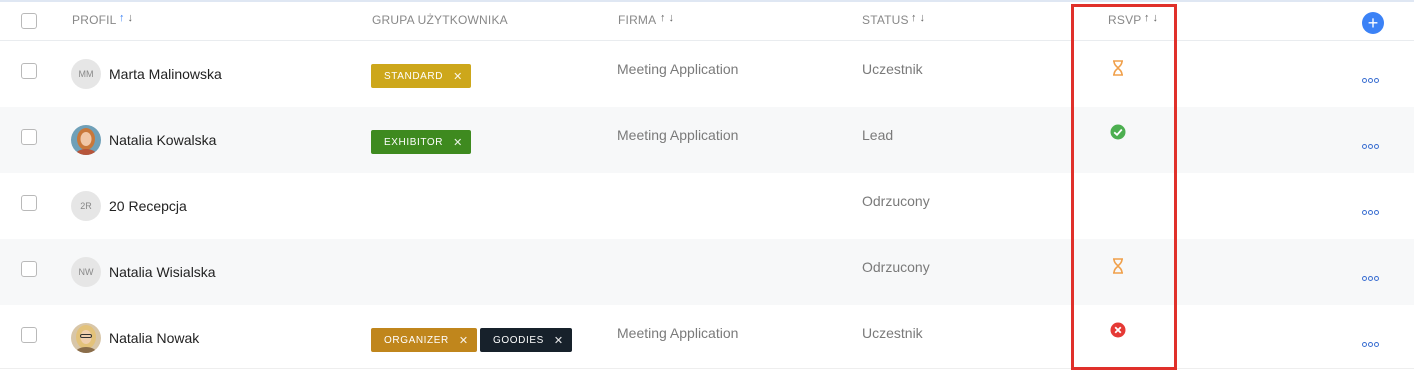  Describe the element at coordinates (918, 18) in the screenshot. I see `sort-status: ↑ ↓` at that location.